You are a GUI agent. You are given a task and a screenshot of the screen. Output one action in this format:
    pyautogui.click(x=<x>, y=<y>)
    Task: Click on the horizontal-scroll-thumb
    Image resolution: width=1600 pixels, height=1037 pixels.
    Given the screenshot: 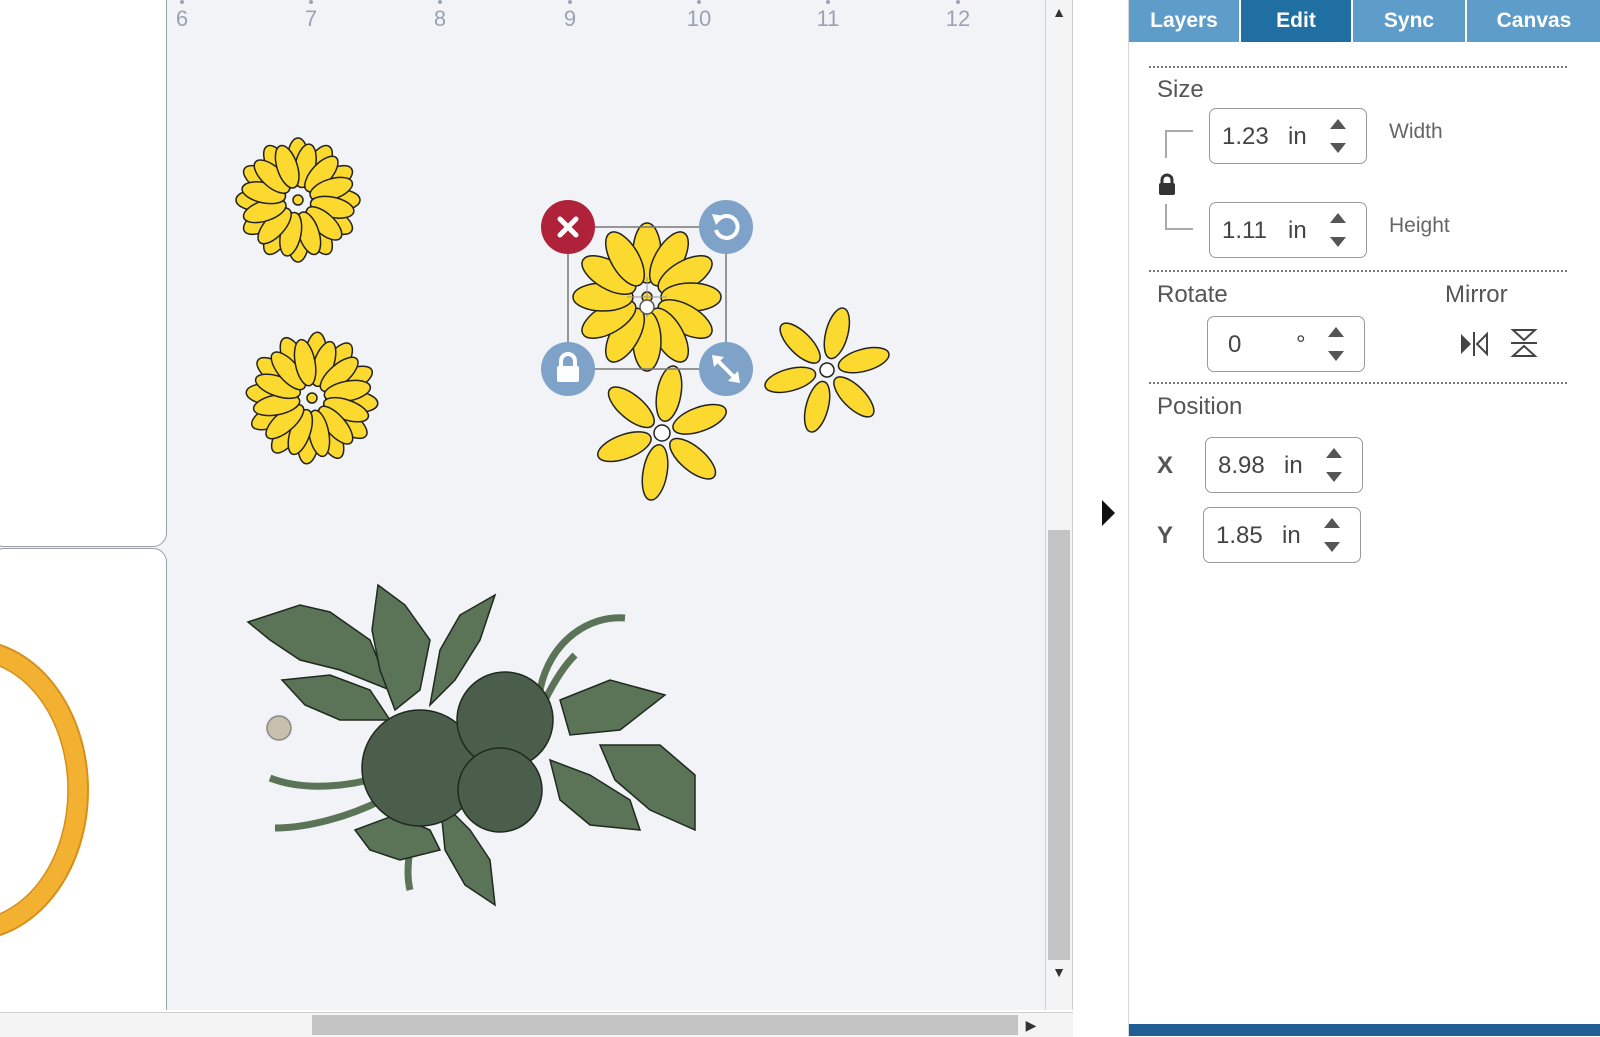 What is the action you would take?
    pyautogui.click(x=672, y=1025)
    